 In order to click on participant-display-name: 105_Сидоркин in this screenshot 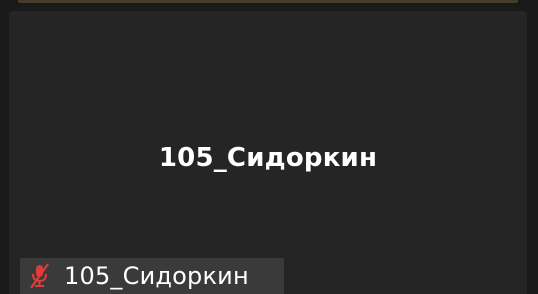, I will do `click(268, 158)`.